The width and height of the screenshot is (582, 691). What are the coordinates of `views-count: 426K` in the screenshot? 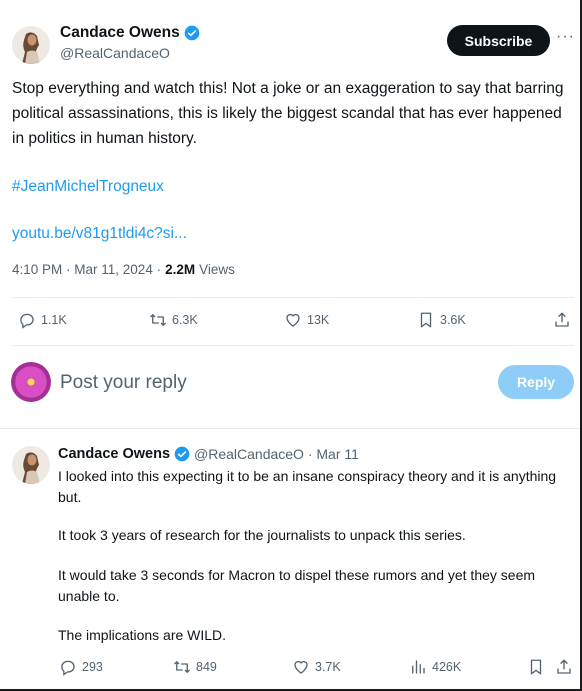 It's located at (447, 667).